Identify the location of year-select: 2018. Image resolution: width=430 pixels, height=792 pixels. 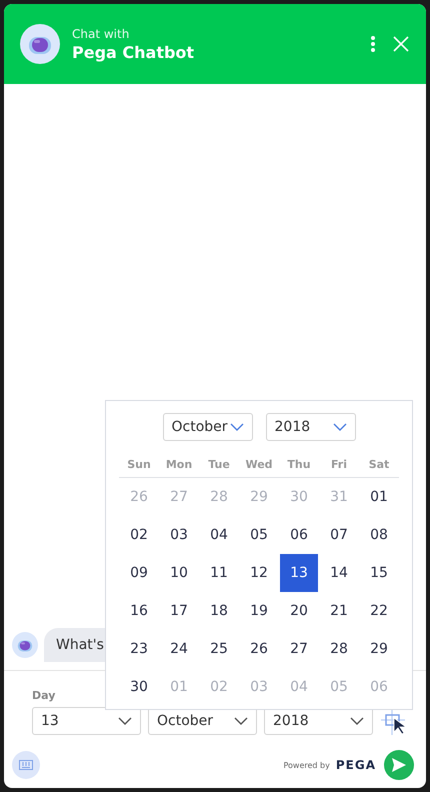
(311, 427).